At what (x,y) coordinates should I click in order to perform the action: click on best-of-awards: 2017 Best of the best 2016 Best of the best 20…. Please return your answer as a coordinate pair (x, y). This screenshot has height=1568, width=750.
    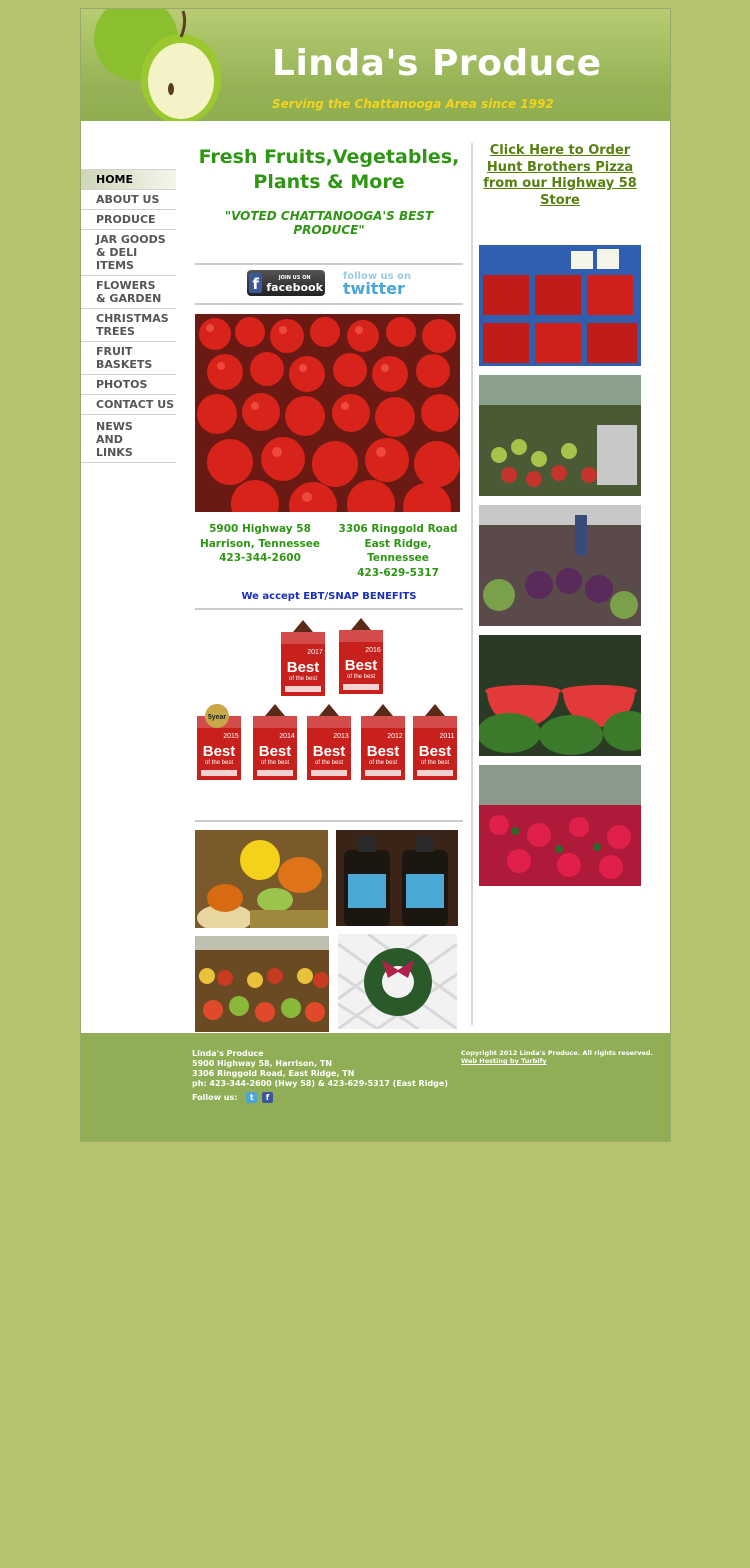
    Looking at the image, I should click on (329, 715).